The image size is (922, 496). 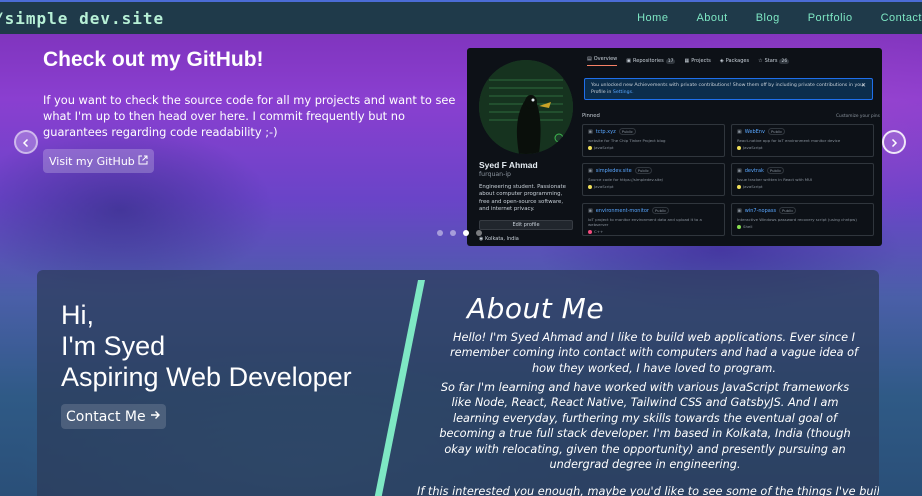 What do you see at coordinates (760, 61) in the screenshot?
I see `star-icon: ☆` at bounding box center [760, 61].